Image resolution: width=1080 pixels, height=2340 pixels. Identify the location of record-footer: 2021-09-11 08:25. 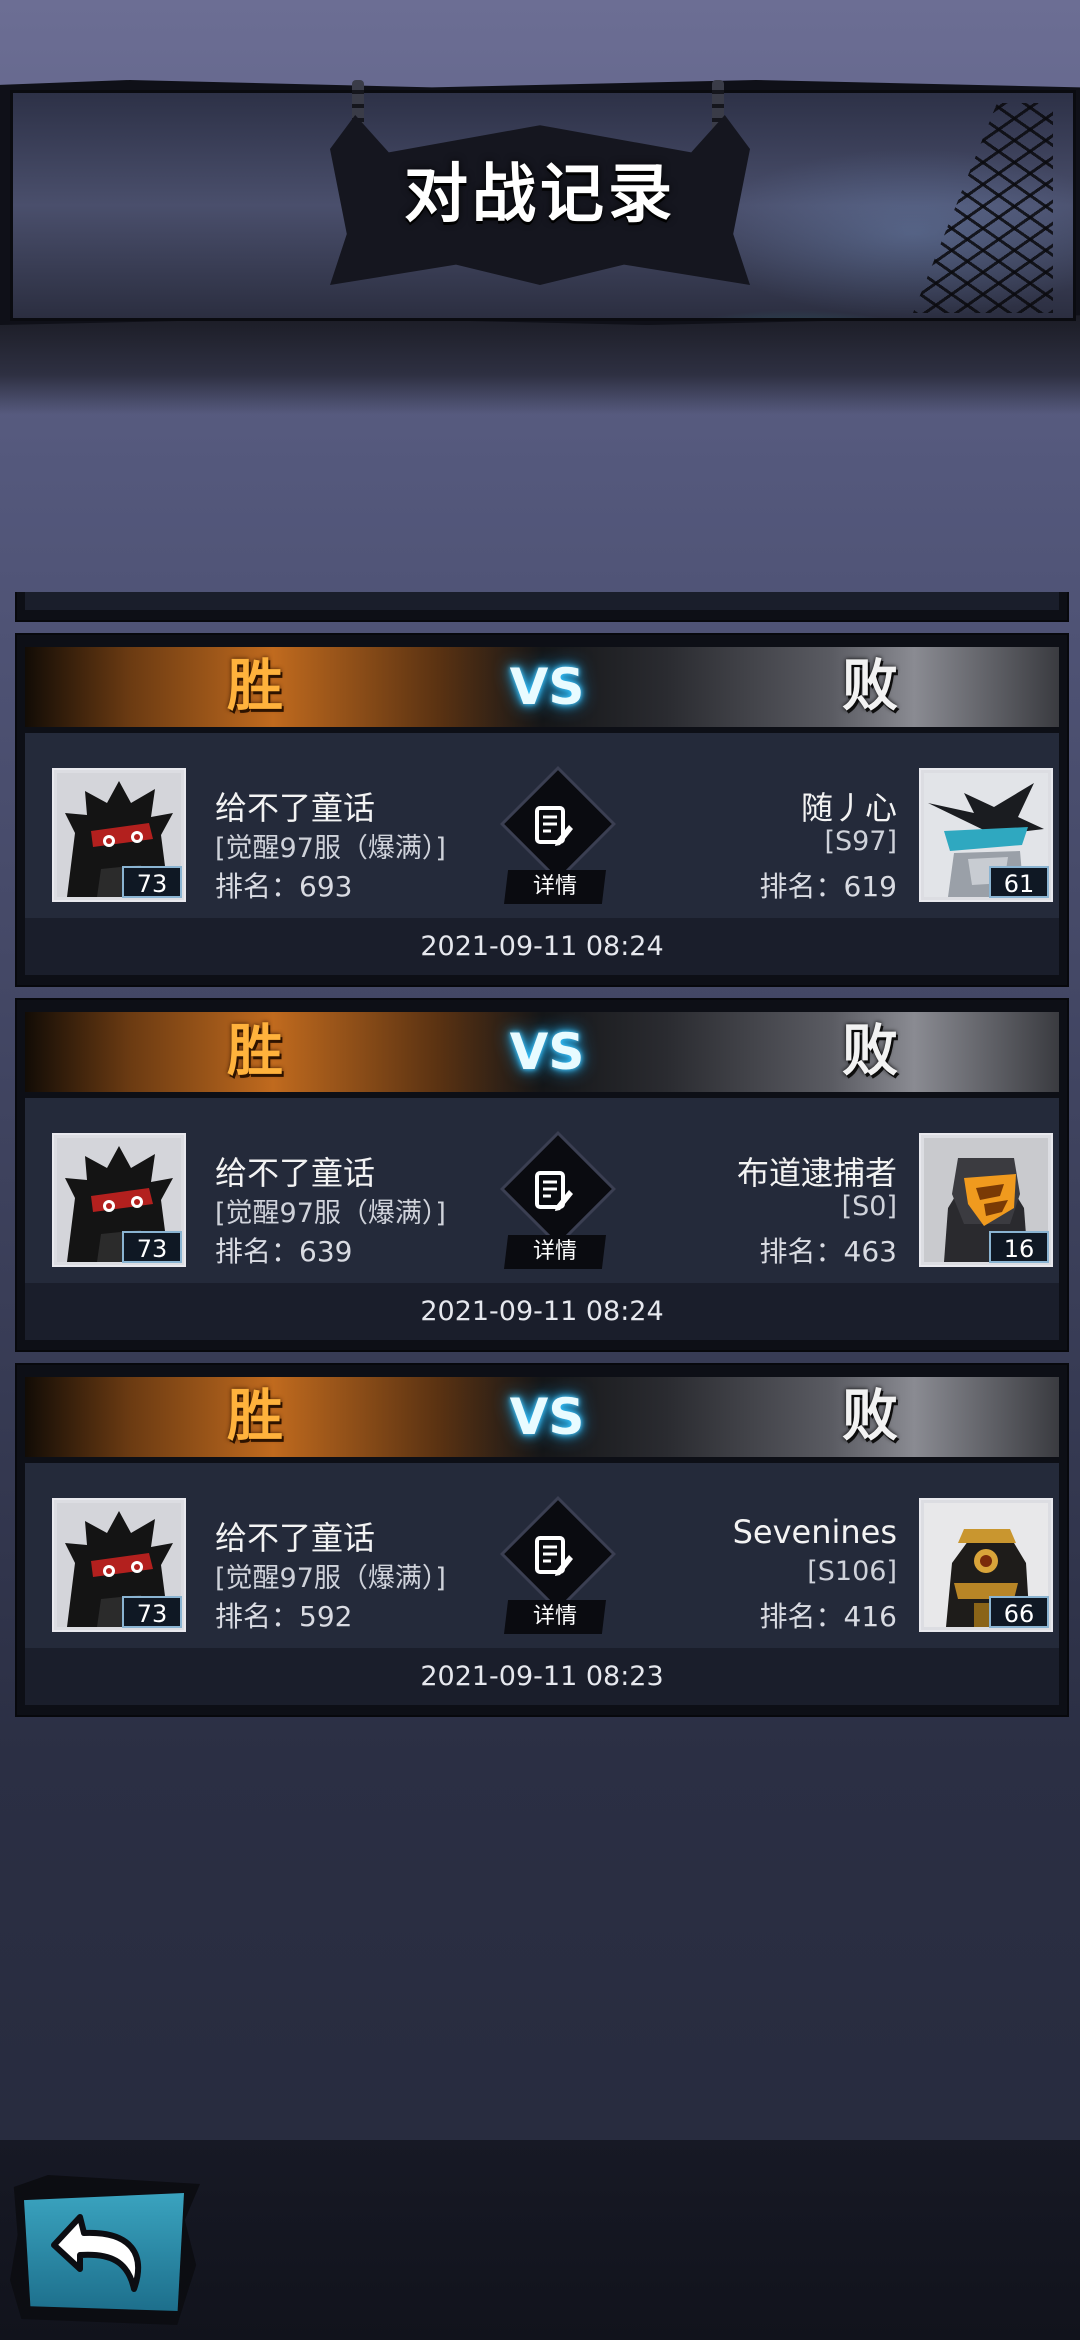
(542, 601).